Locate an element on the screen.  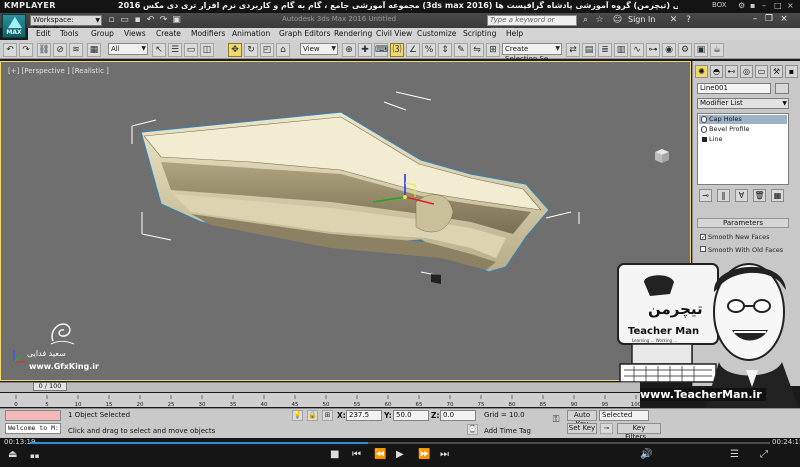
edit-named-selection-icon: ✎ is located at coordinates (461, 50).